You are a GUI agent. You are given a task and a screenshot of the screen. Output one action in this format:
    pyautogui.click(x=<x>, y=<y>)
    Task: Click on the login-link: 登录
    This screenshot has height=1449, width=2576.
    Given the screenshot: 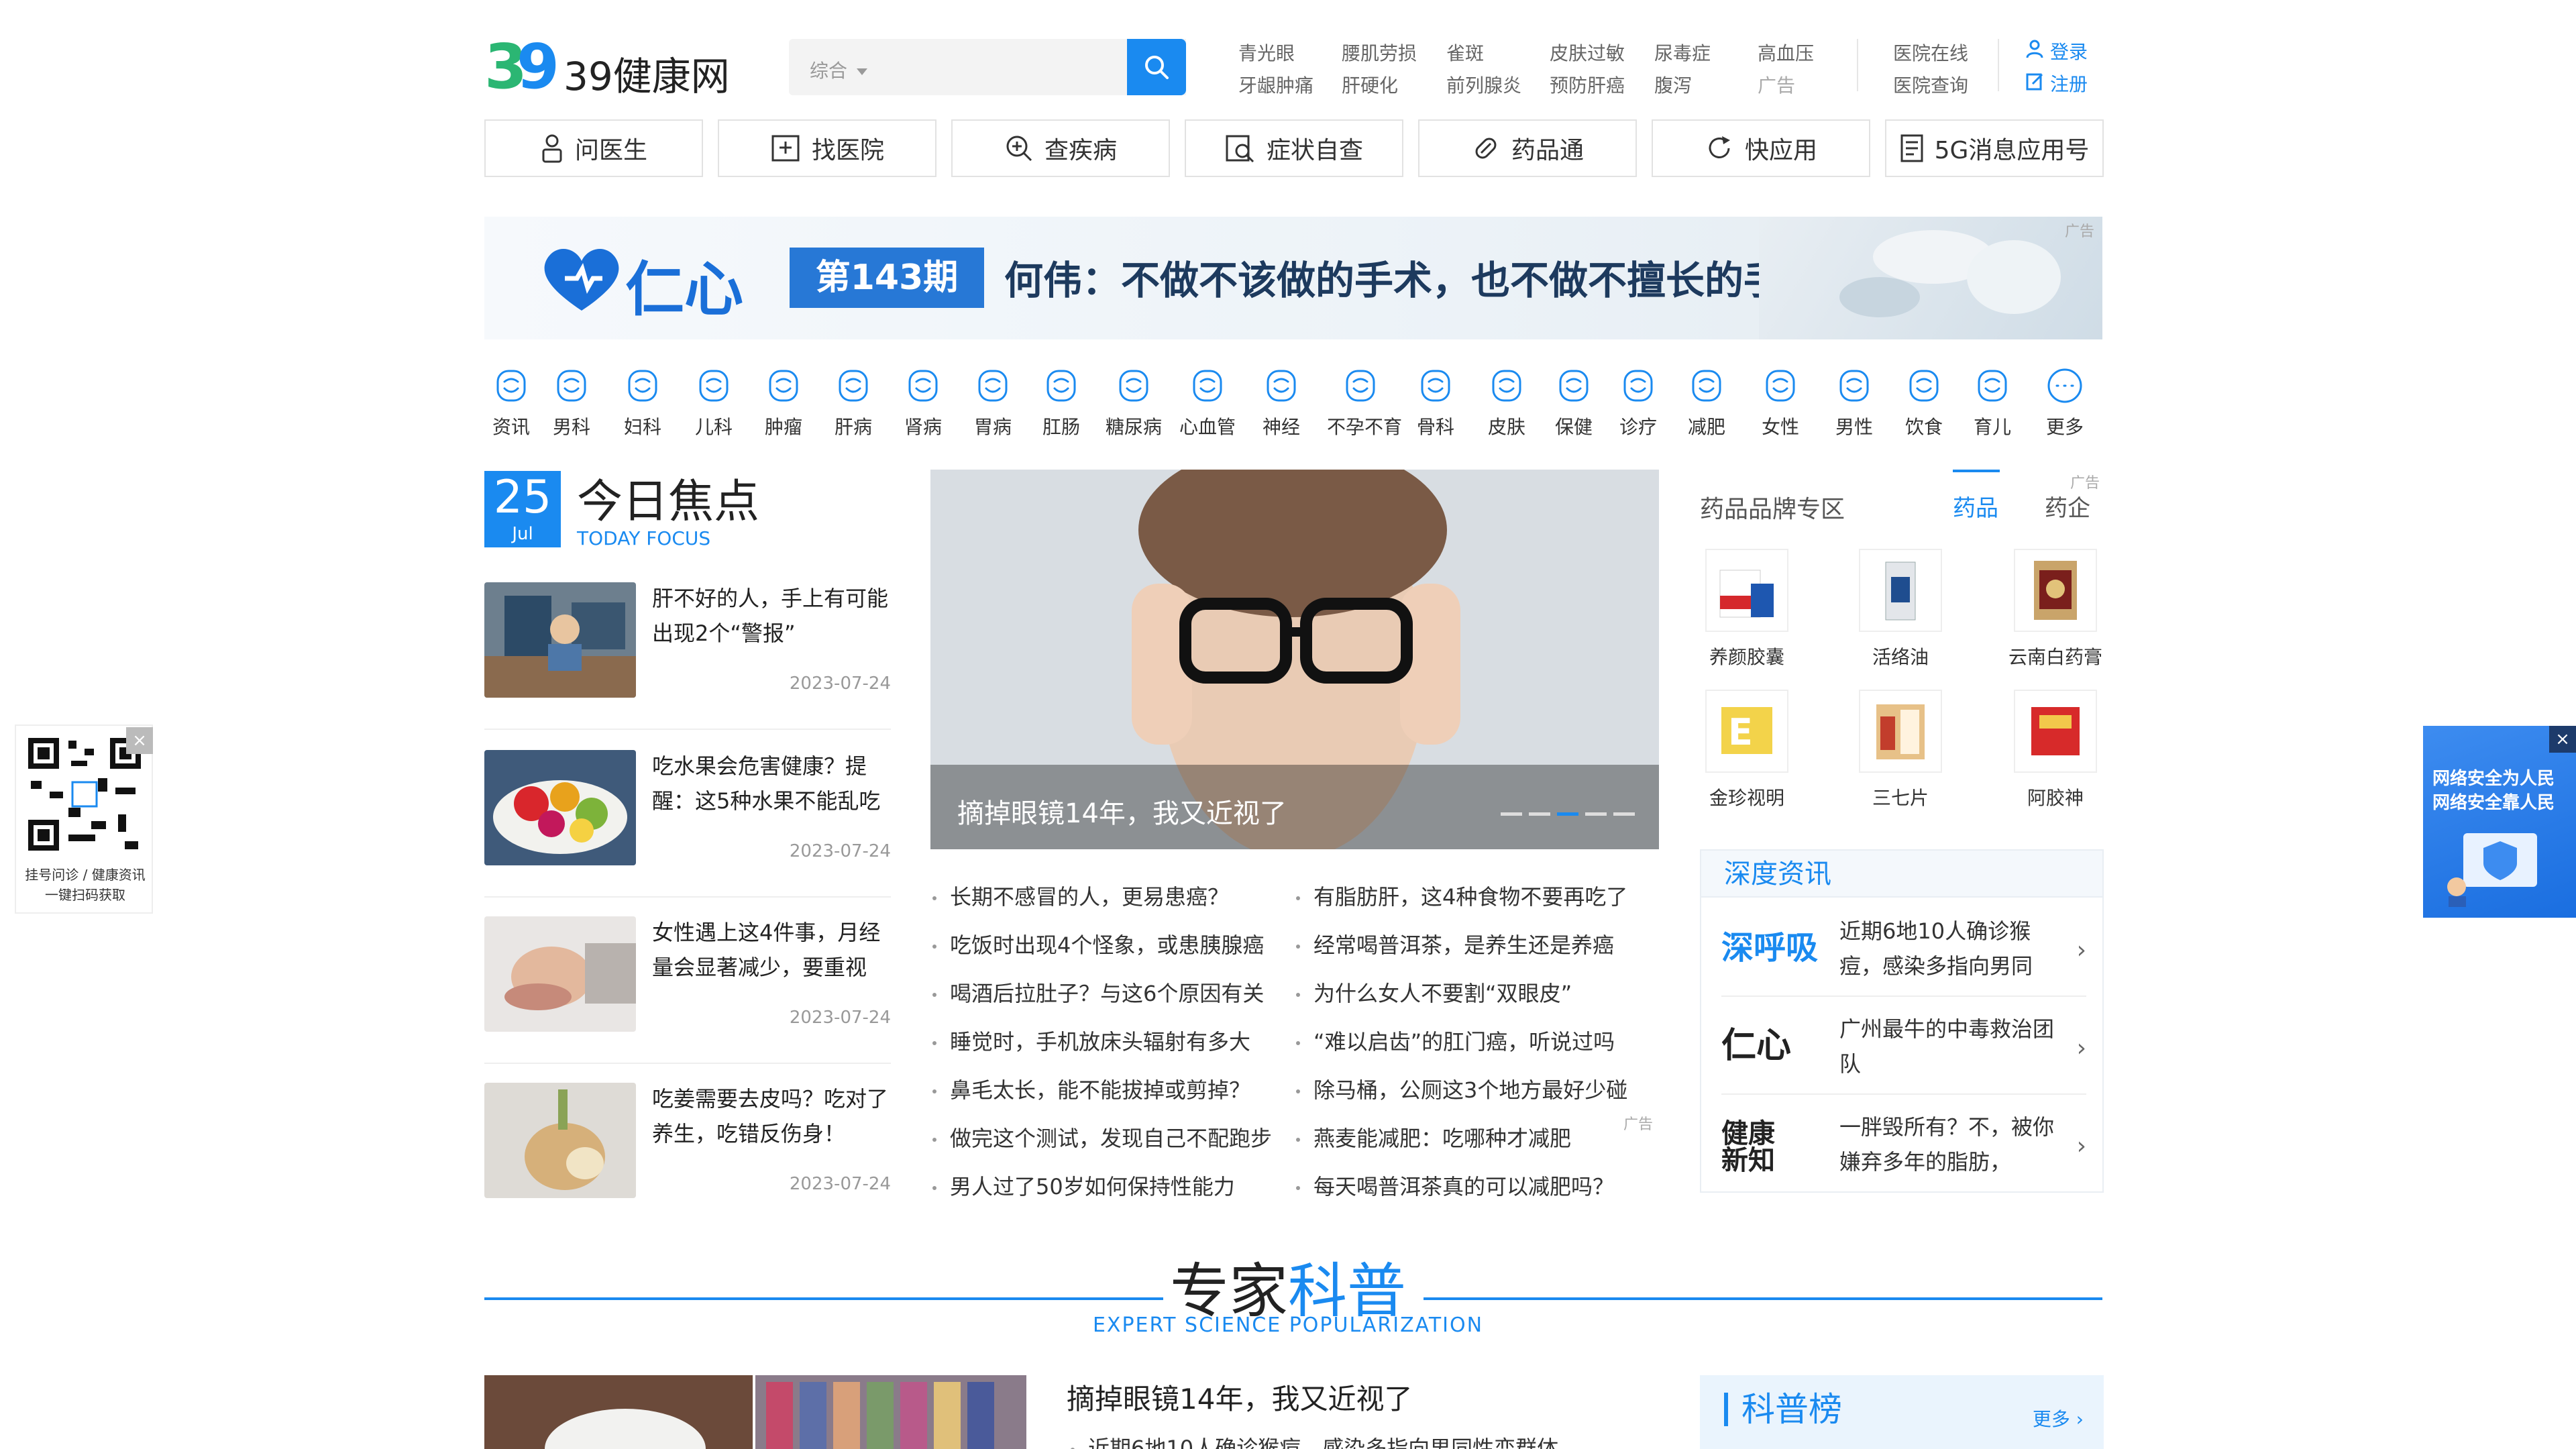 What is the action you would take?
    pyautogui.click(x=2057, y=51)
    